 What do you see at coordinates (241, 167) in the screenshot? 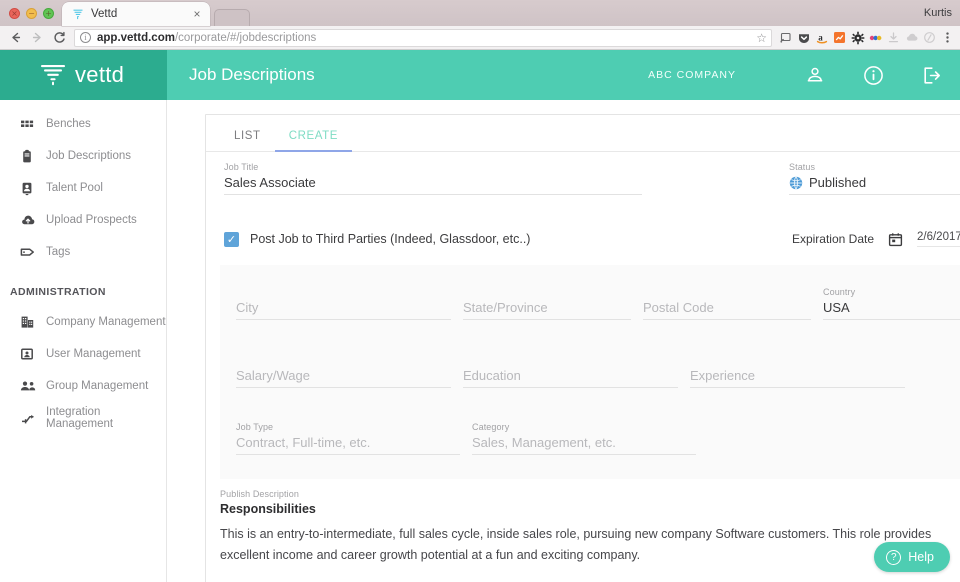
I see `job-title-label: Job Title` at bounding box center [241, 167].